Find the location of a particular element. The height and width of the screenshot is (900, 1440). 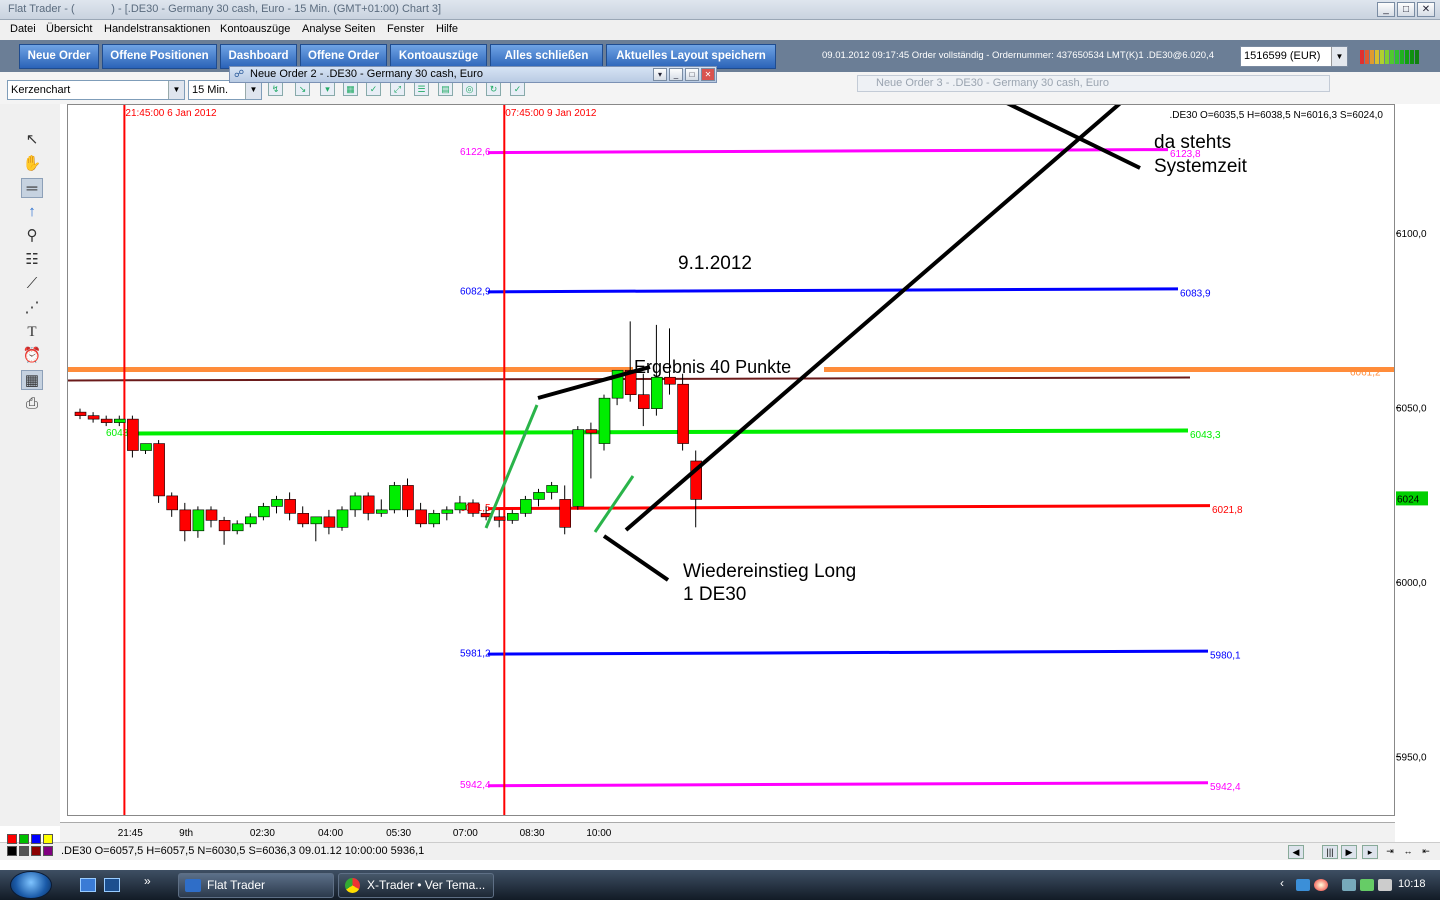

timeframe-select: 15 Min. ▼ is located at coordinates (225, 90).